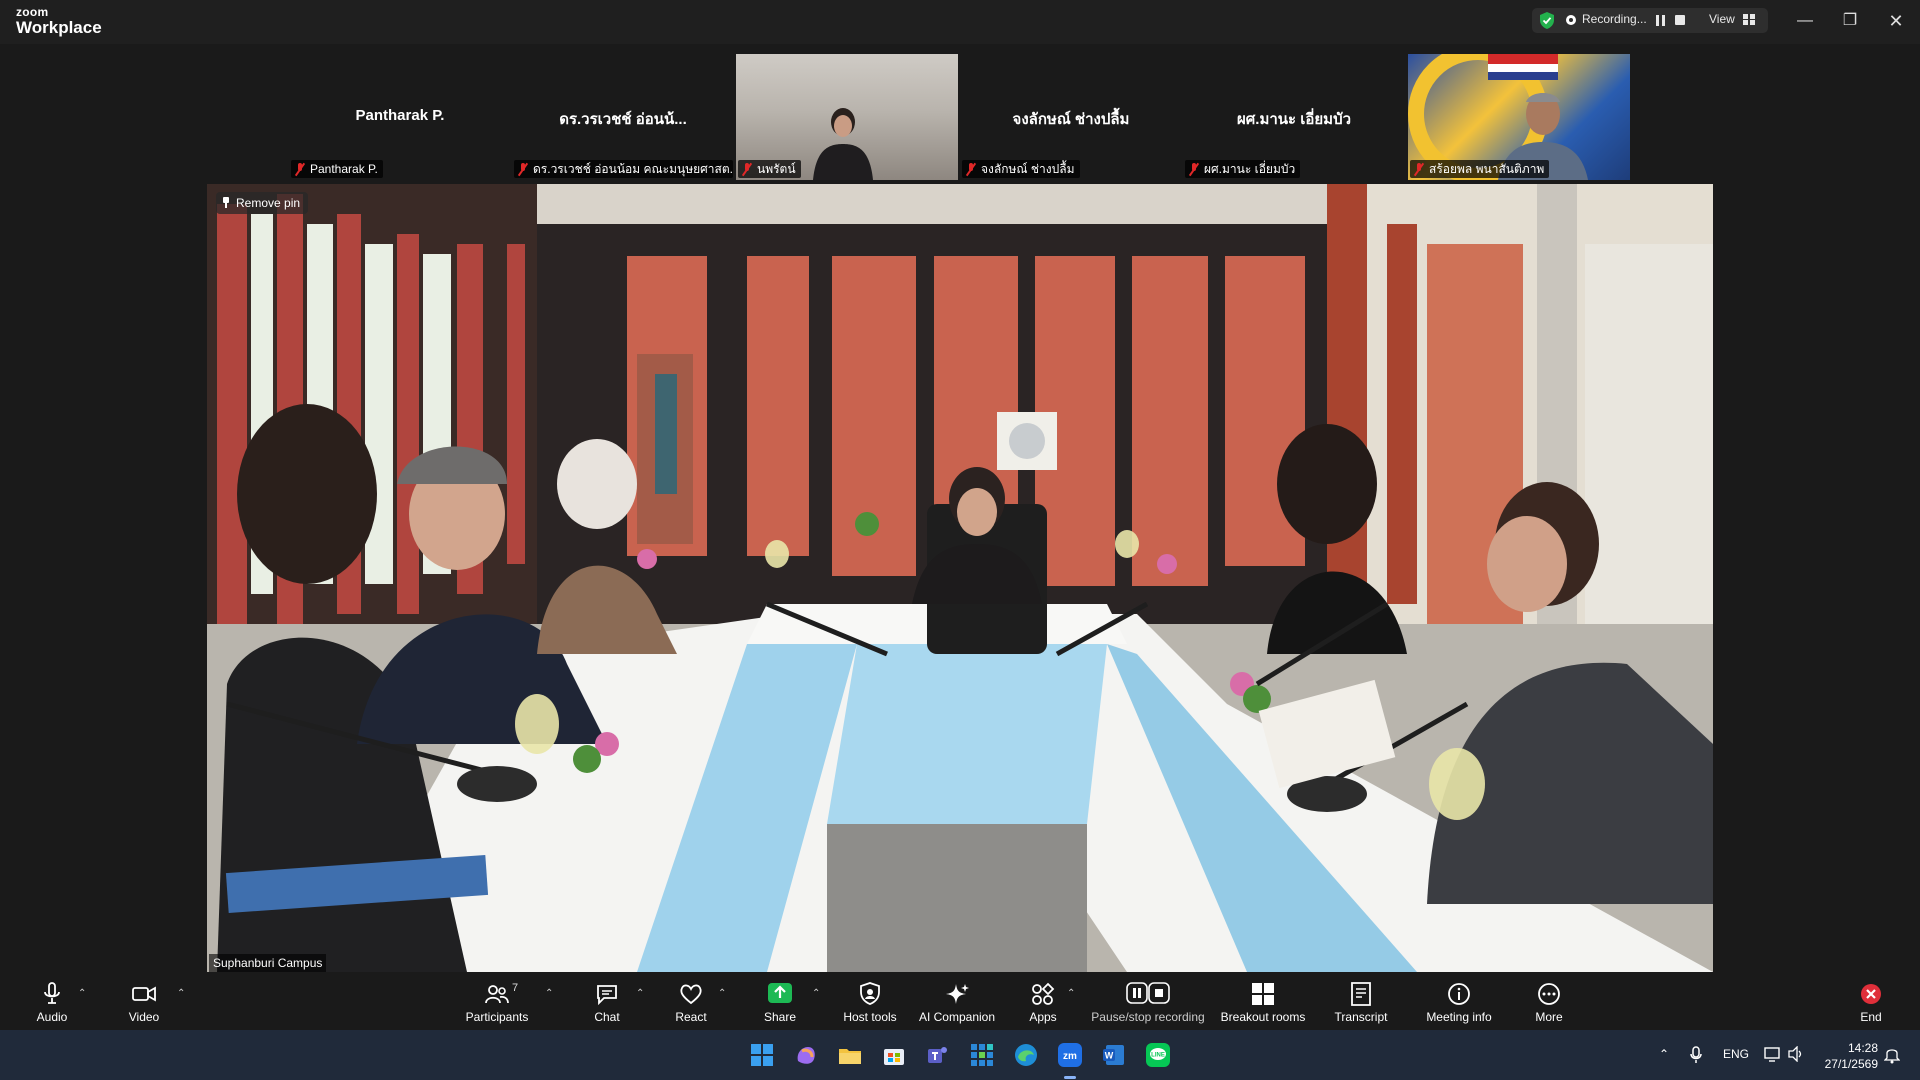 This screenshot has height=1080, width=1920. I want to click on apps-button: Apps, so click(1043, 1001).